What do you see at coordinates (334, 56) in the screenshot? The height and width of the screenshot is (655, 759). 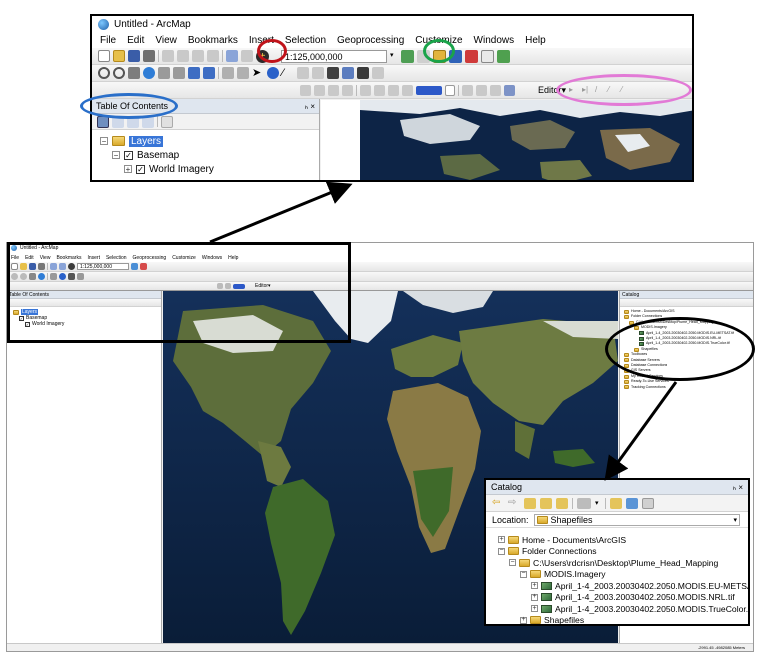 I see `zoom-scale-box: 1:125,000,000` at bounding box center [334, 56].